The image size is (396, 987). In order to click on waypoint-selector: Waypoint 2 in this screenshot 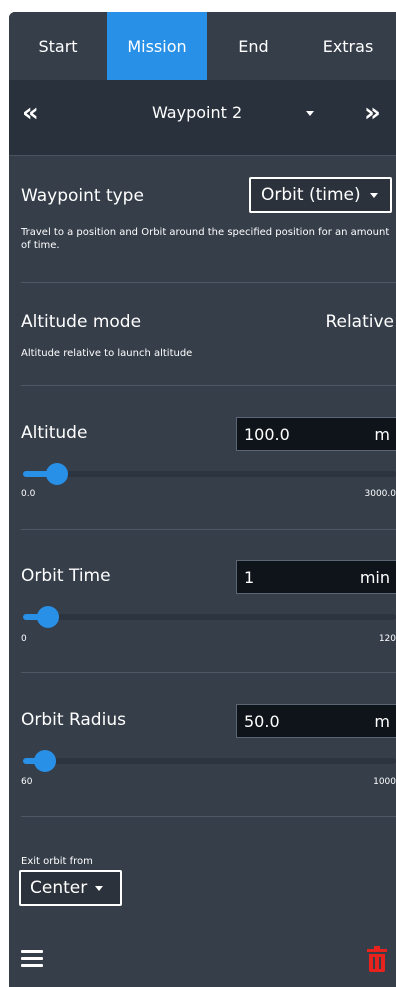, I will do `click(197, 112)`.